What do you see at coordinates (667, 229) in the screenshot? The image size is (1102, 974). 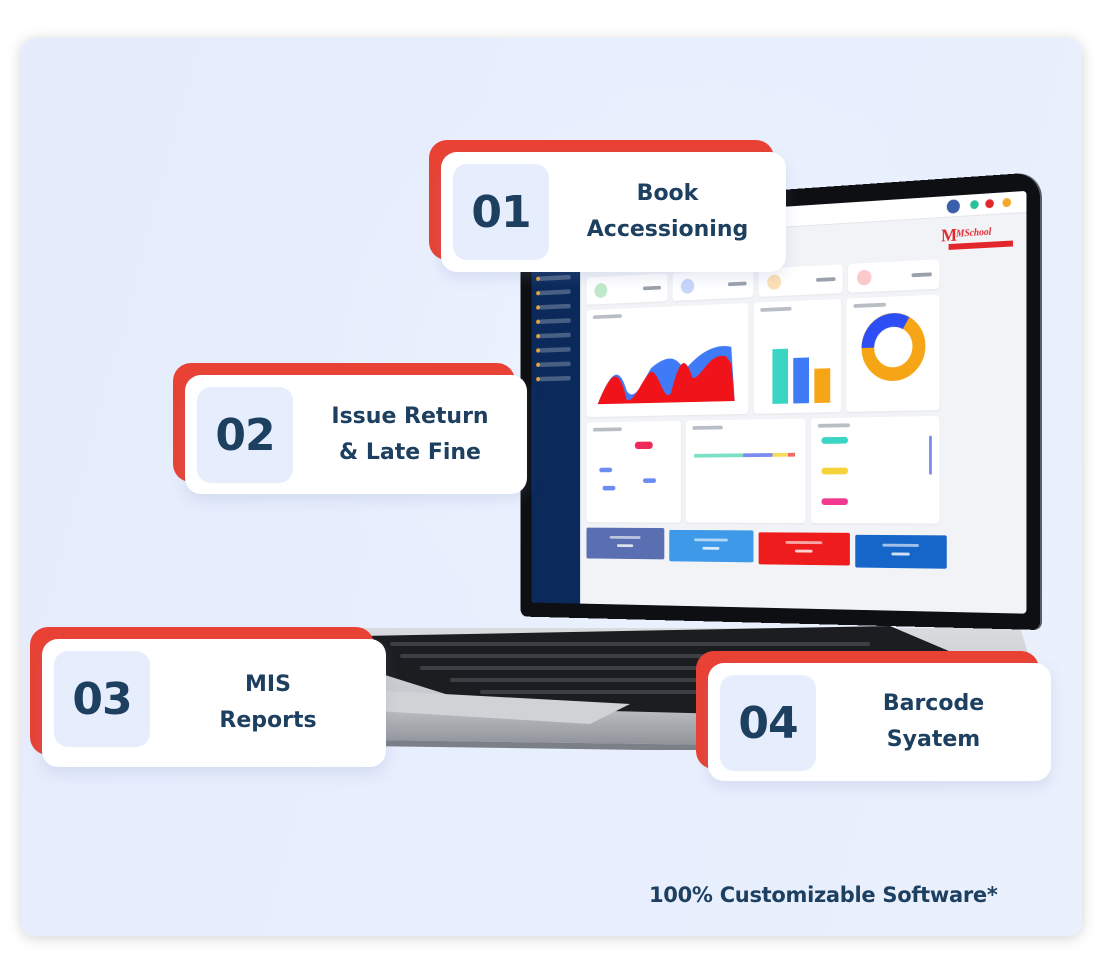 I see `feature-label-line-2: Accessioning` at bounding box center [667, 229].